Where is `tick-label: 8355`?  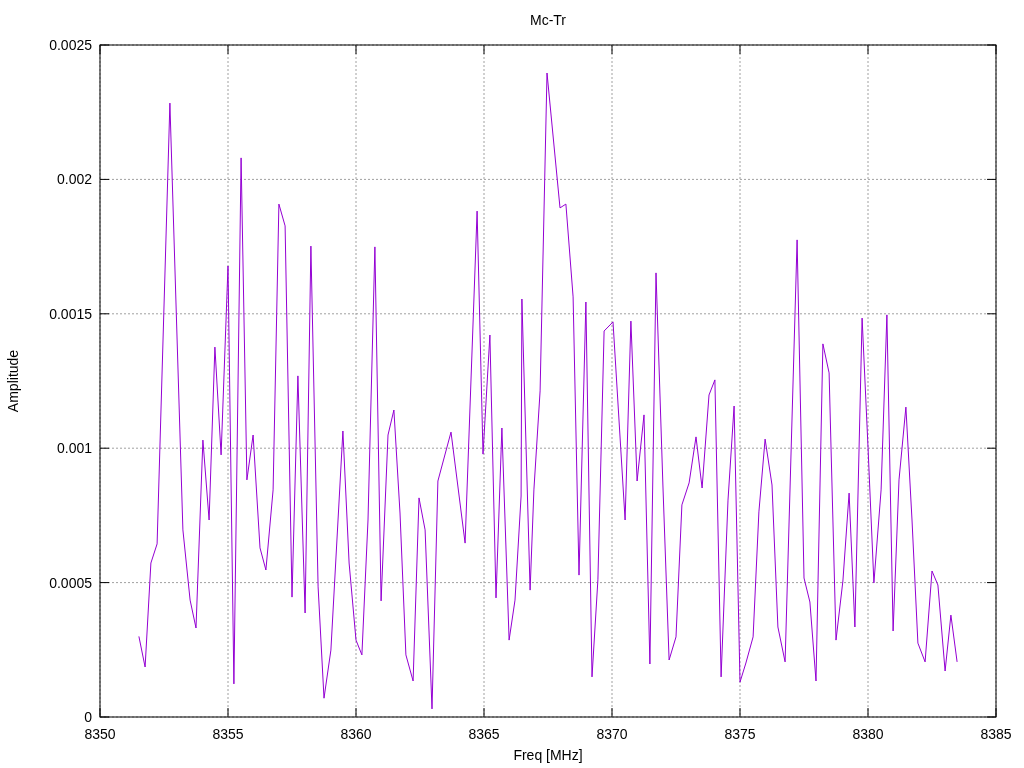 tick-label: 8355 is located at coordinates (228, 734).